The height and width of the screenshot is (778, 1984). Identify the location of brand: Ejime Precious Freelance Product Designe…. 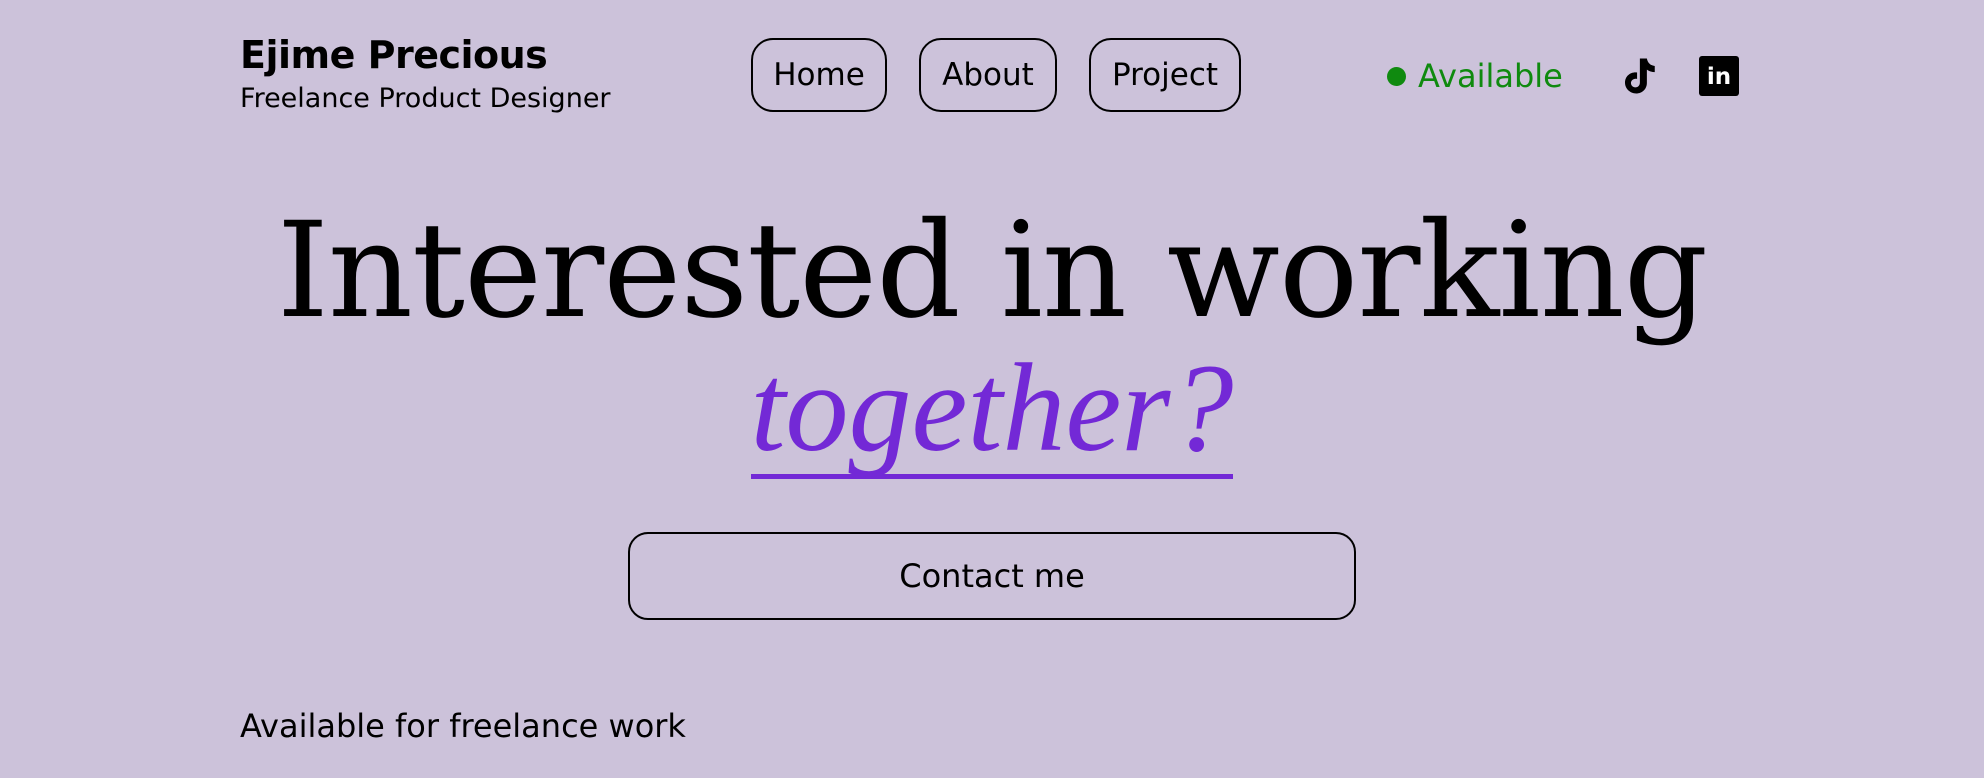
(425, 74).